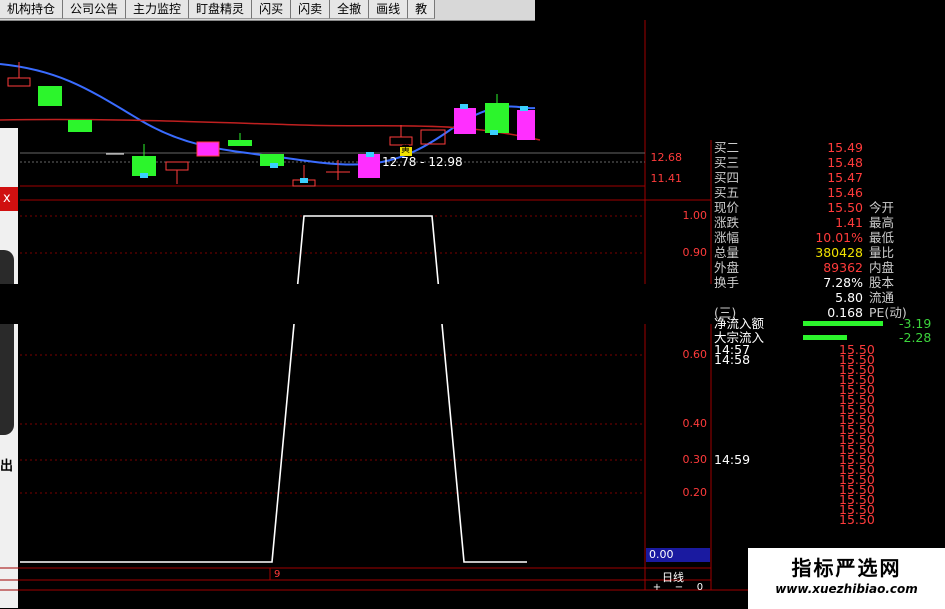 The width and height of the screenshot is (945, 609). What do you see at coordinates (882, 282) in the screenshot?
I see `quote-label-secondary: 股本` at bounding box center [882, 282].